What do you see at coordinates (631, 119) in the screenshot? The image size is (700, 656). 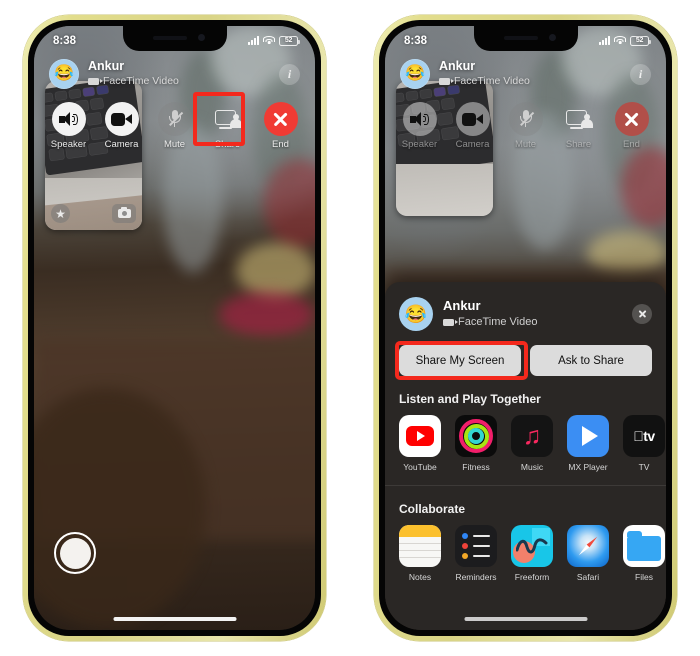 I see `end-call-icon` at bounding box center [631, 119].